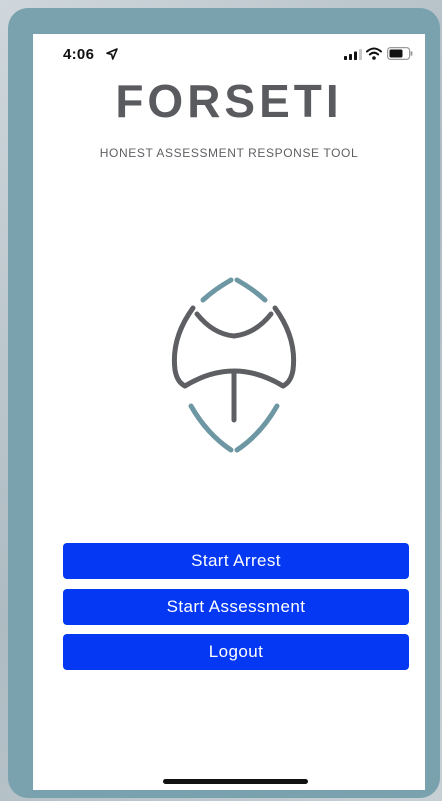 The height and width of the screenshot is (801, 442). Describe the element at coordinates (374, 53) in the screenshot. I see `wifi-icon` at that location.